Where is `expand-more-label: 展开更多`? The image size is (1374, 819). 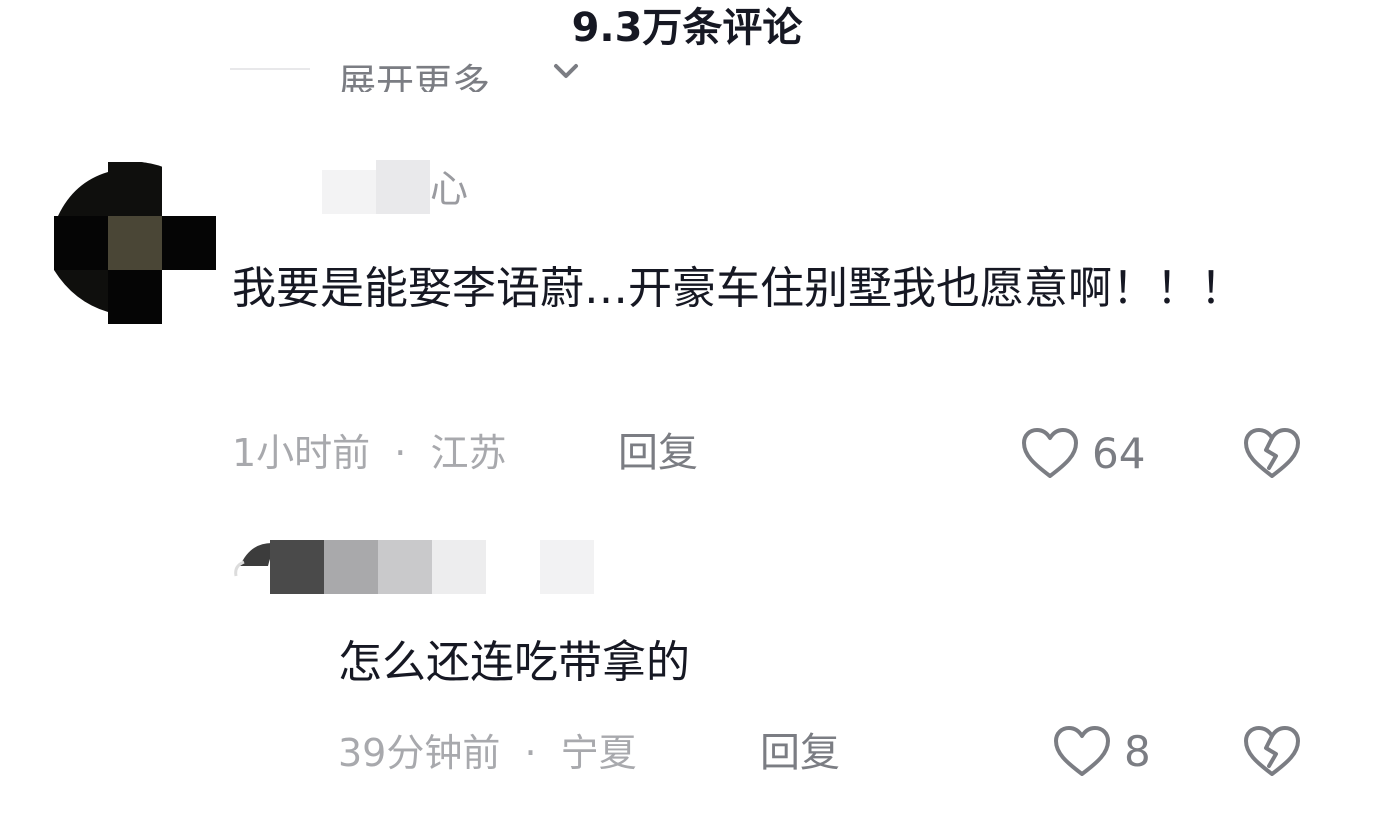 expand-more-label: 展开更多 is located at coordinates (414, 76).